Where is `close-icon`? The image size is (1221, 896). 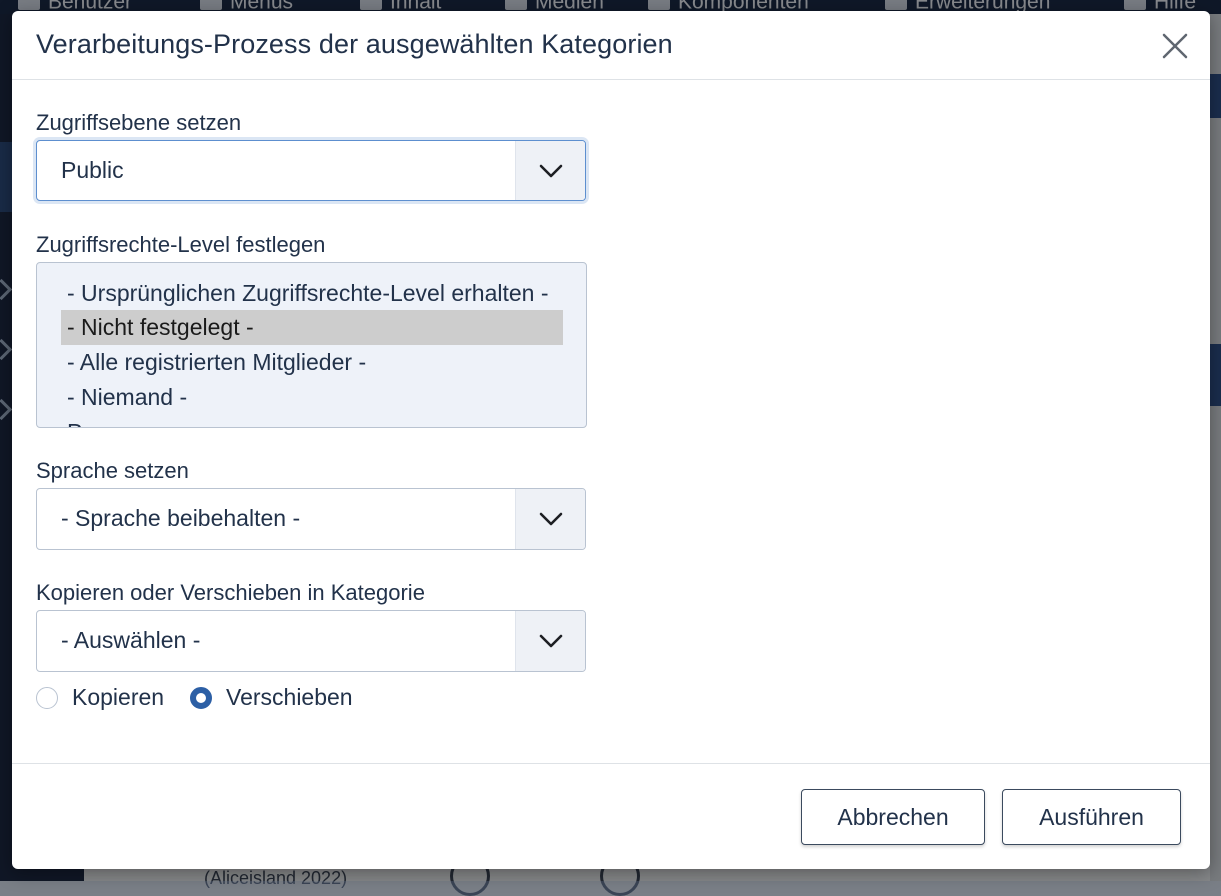 close-icon is located at coordinates (1175, 46).